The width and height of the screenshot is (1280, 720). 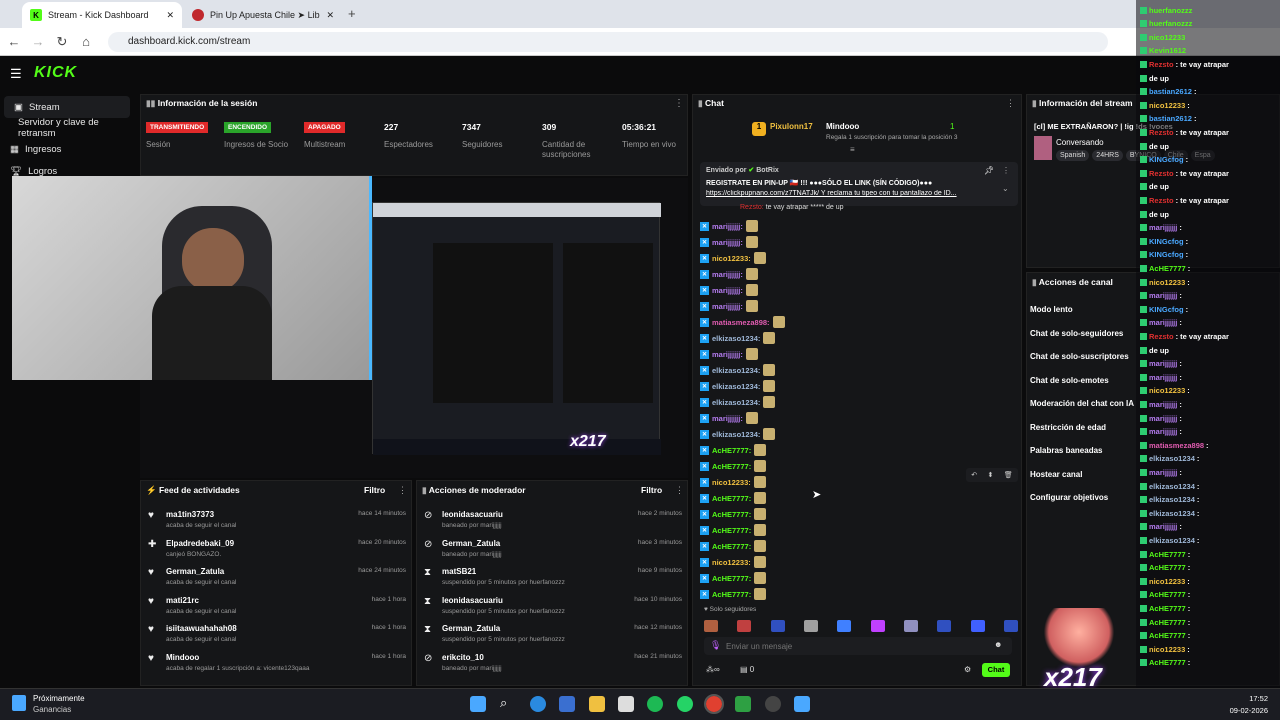 What do you see at coordinates (802, 704) in the screenshot?
I see `notepad-icon` at bounding box center [802, 704].